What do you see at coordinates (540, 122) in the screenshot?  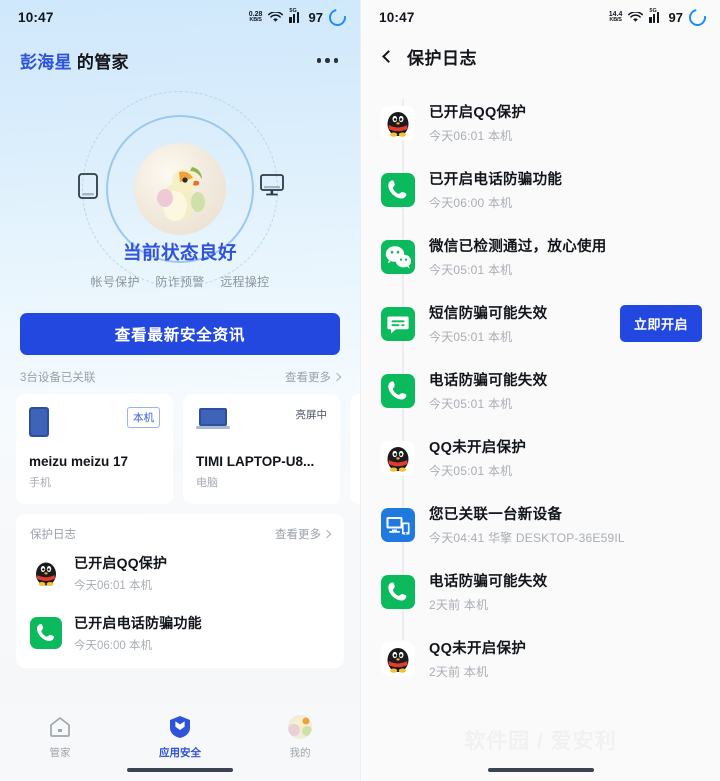 I see `table-row: 已开启QQ保护 今天06:01 本机` at bounding box center [540, 122].